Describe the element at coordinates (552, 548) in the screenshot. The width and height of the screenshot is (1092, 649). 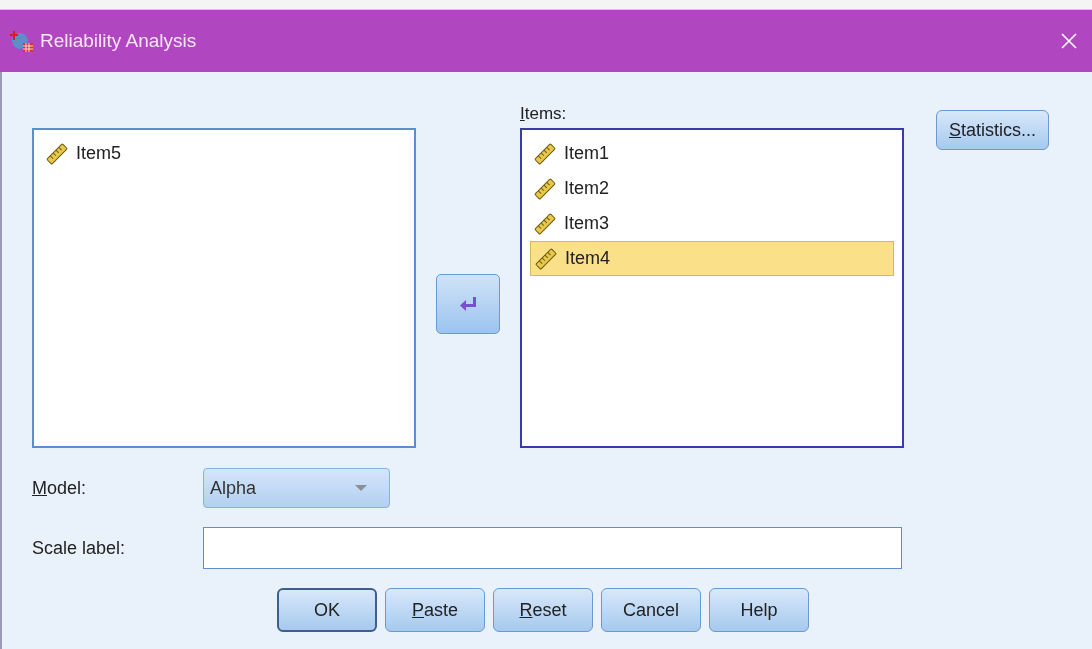
I see `scale-label-field` at that location.